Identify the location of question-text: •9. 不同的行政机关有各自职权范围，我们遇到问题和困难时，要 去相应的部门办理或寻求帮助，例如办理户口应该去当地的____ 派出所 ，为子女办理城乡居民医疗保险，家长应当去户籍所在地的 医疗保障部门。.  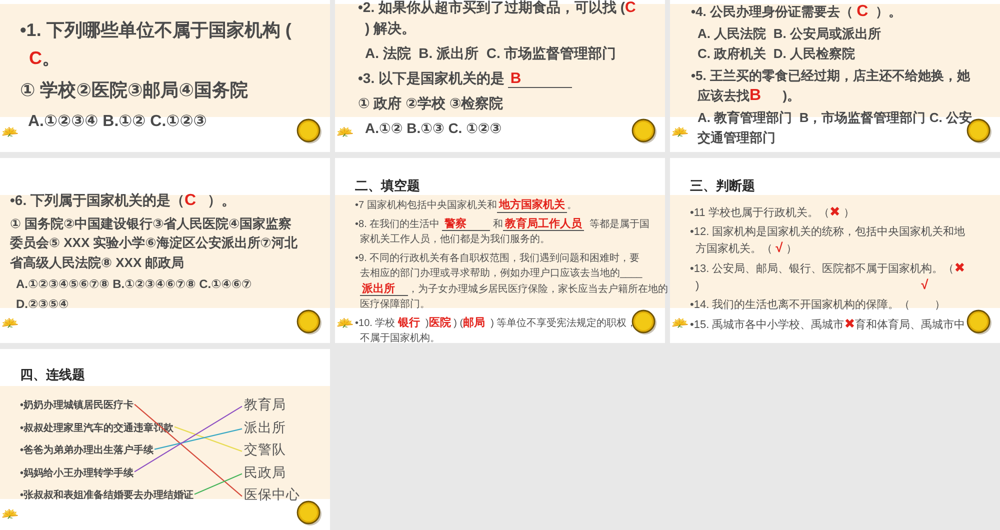
(511, 282).